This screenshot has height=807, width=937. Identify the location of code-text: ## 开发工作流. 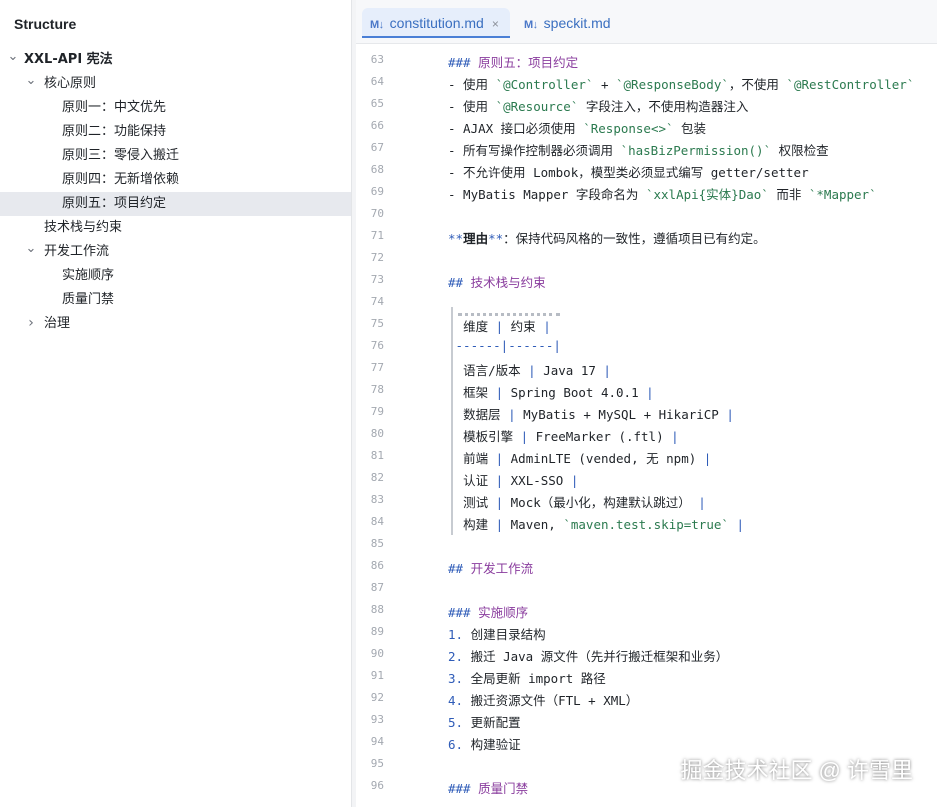
(490, 567).